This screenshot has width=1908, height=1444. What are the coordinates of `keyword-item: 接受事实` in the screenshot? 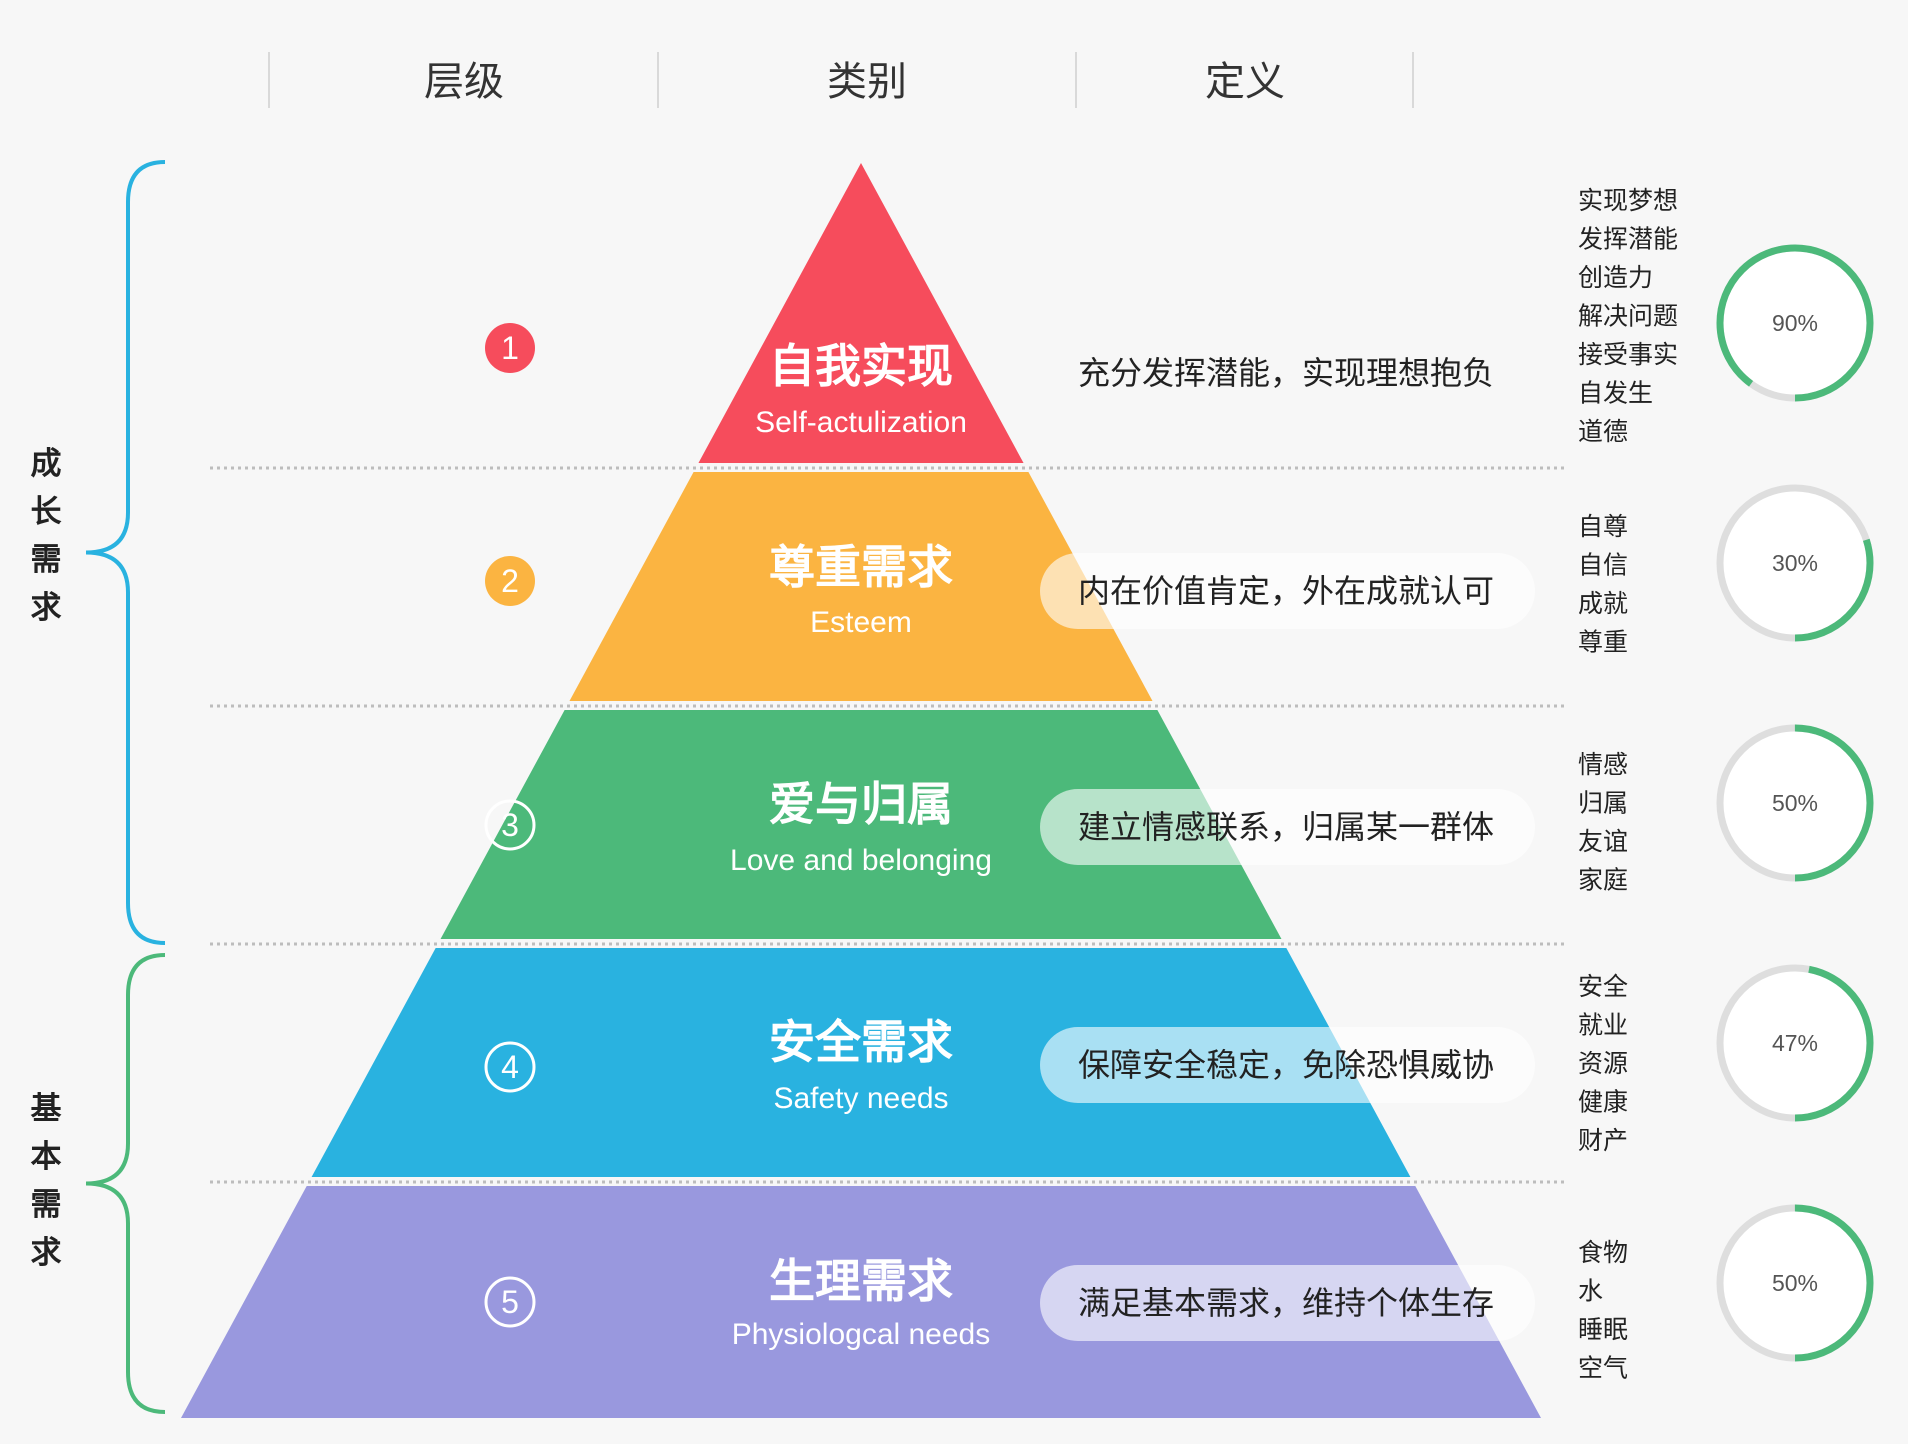 It's located at (1628, 354).